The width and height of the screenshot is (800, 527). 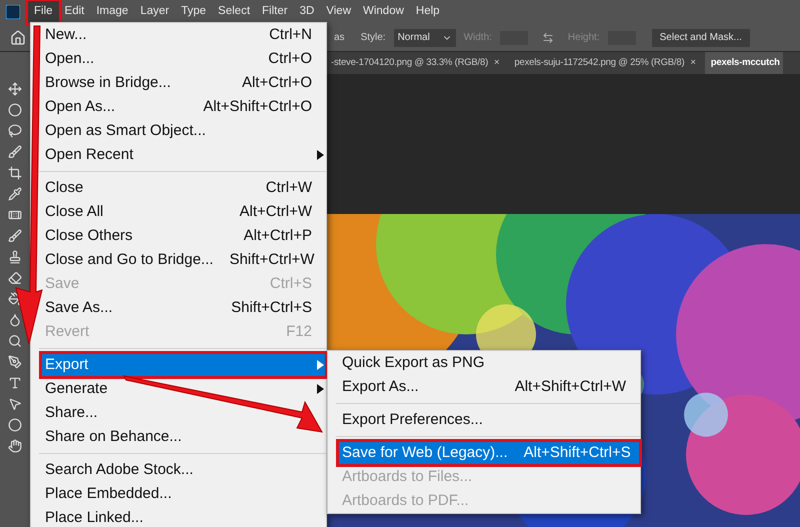 I want to click on hand-icon, so click(x=15, y=446).